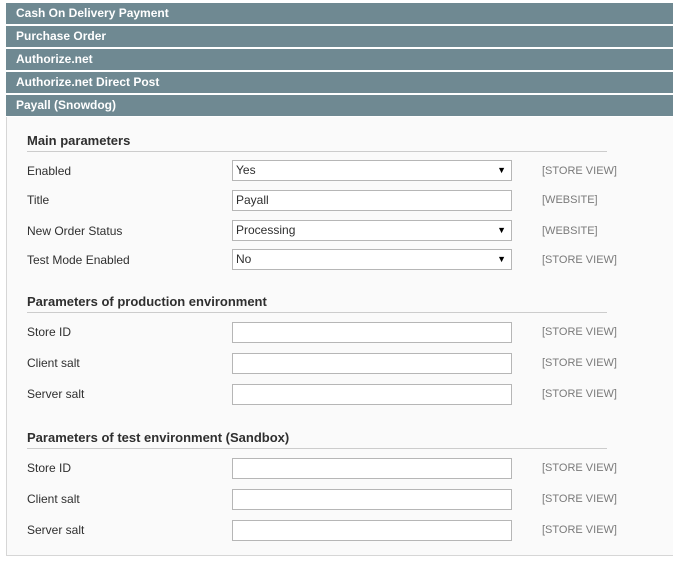 This screenshot has width=673, height=562. What do you see at coordinates (579, 499) in the screenshot?
I see `sandbox-client-salt-scope: [STORE VIEW]` at bounding box center [579, 499].